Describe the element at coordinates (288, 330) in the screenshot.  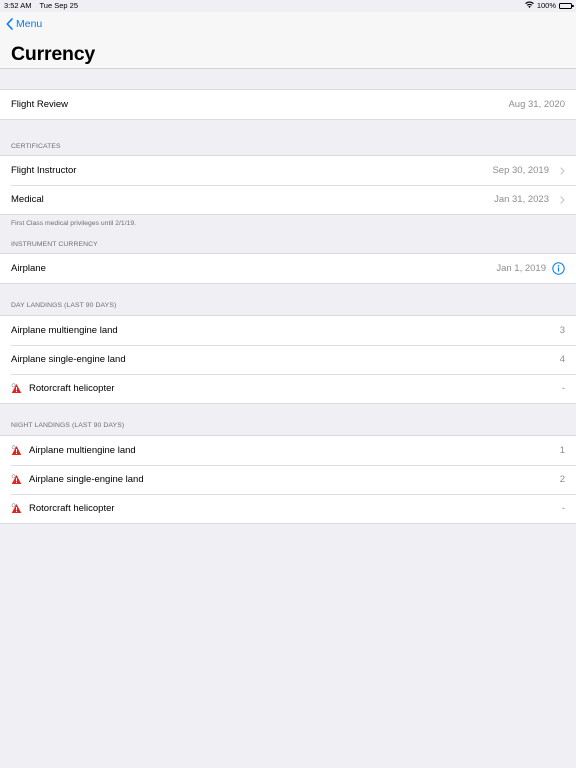
I see `day-multiengine-row: Airplane multiengine land 3` at that location.